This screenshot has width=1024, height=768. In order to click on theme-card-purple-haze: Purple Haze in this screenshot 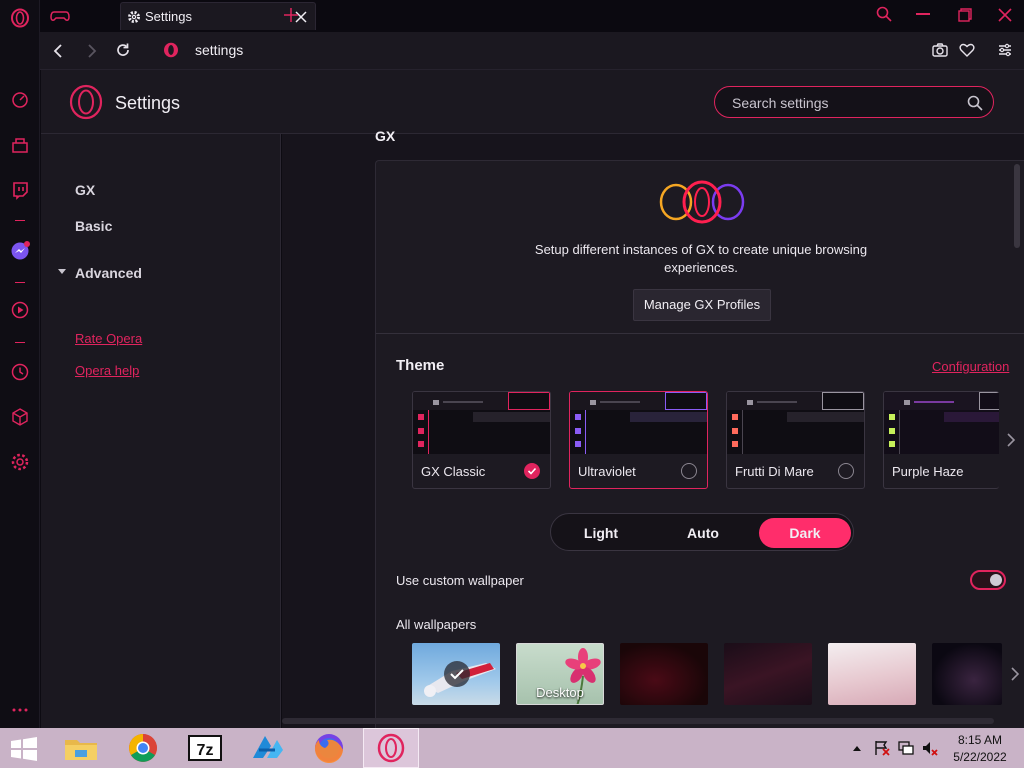, I will do `click(941, 440)`.